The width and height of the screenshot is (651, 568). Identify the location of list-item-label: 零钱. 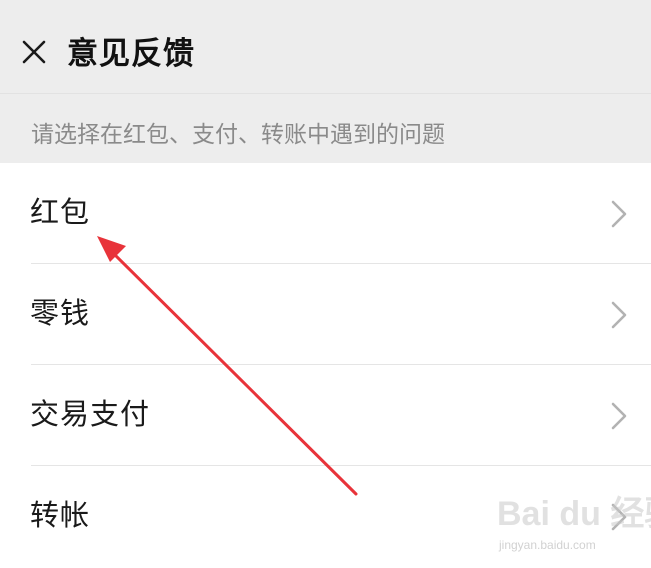
(60, 313).